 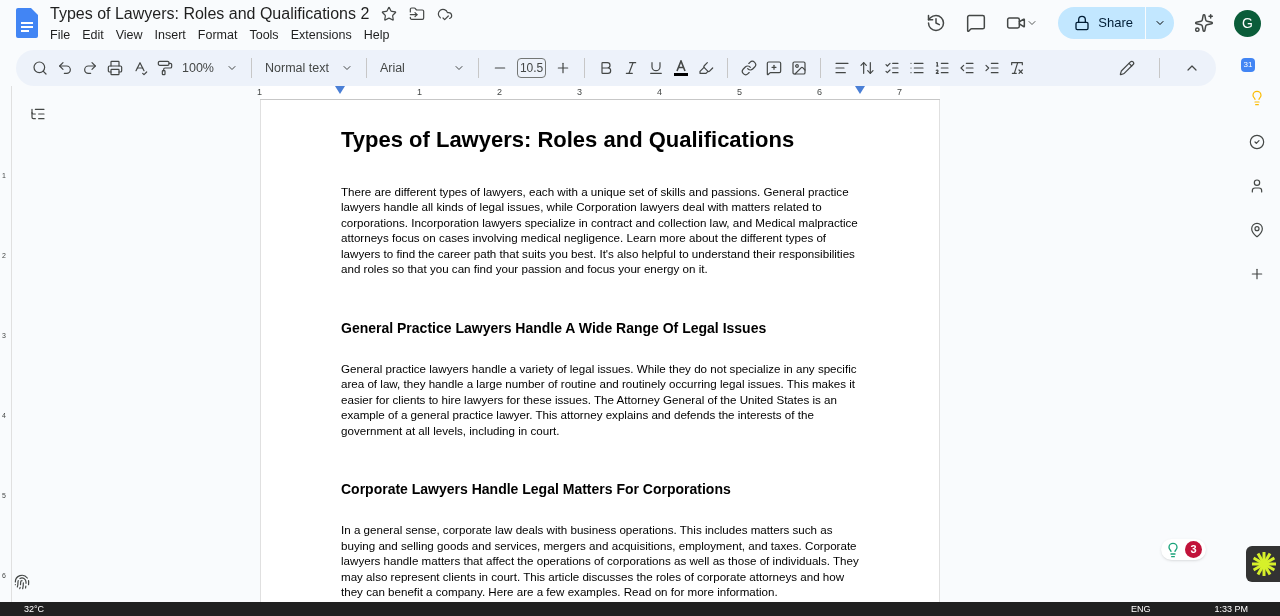 I want to click on body-paragraph: There are different types of lawyers, each with a unique set of skills and passions. General practice lawyers handle all kinds of legal issues, while Corporation lawyers deal with matters related to corporations. Incorporation lawyers specialize in contract and collection law, and Medical malpractice attorneys focus on cases involving medical negligence. Learn more about the different types of lawyers to find the career path that suits you best. It's also helpful to understand their responsibilities and roles so that you can find your passion and focus your energy on it., so click(x=600, y=230).